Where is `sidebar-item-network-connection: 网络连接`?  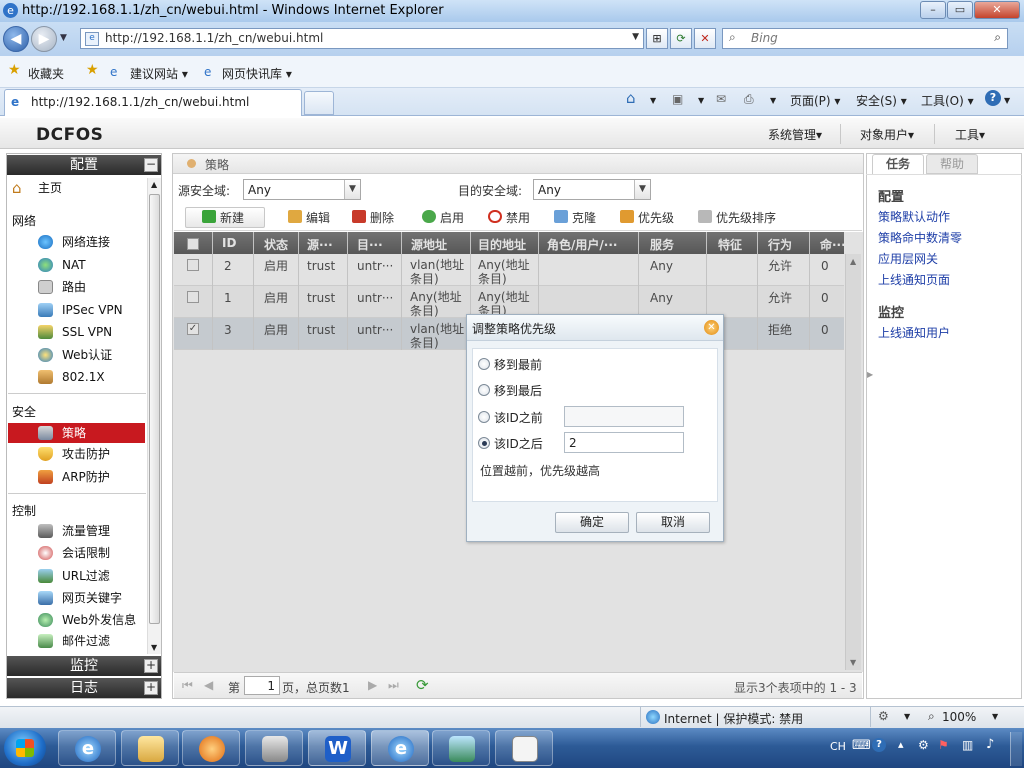
sidebar-item-network-connection: 网络连接 is located at coordinates (77, 242).